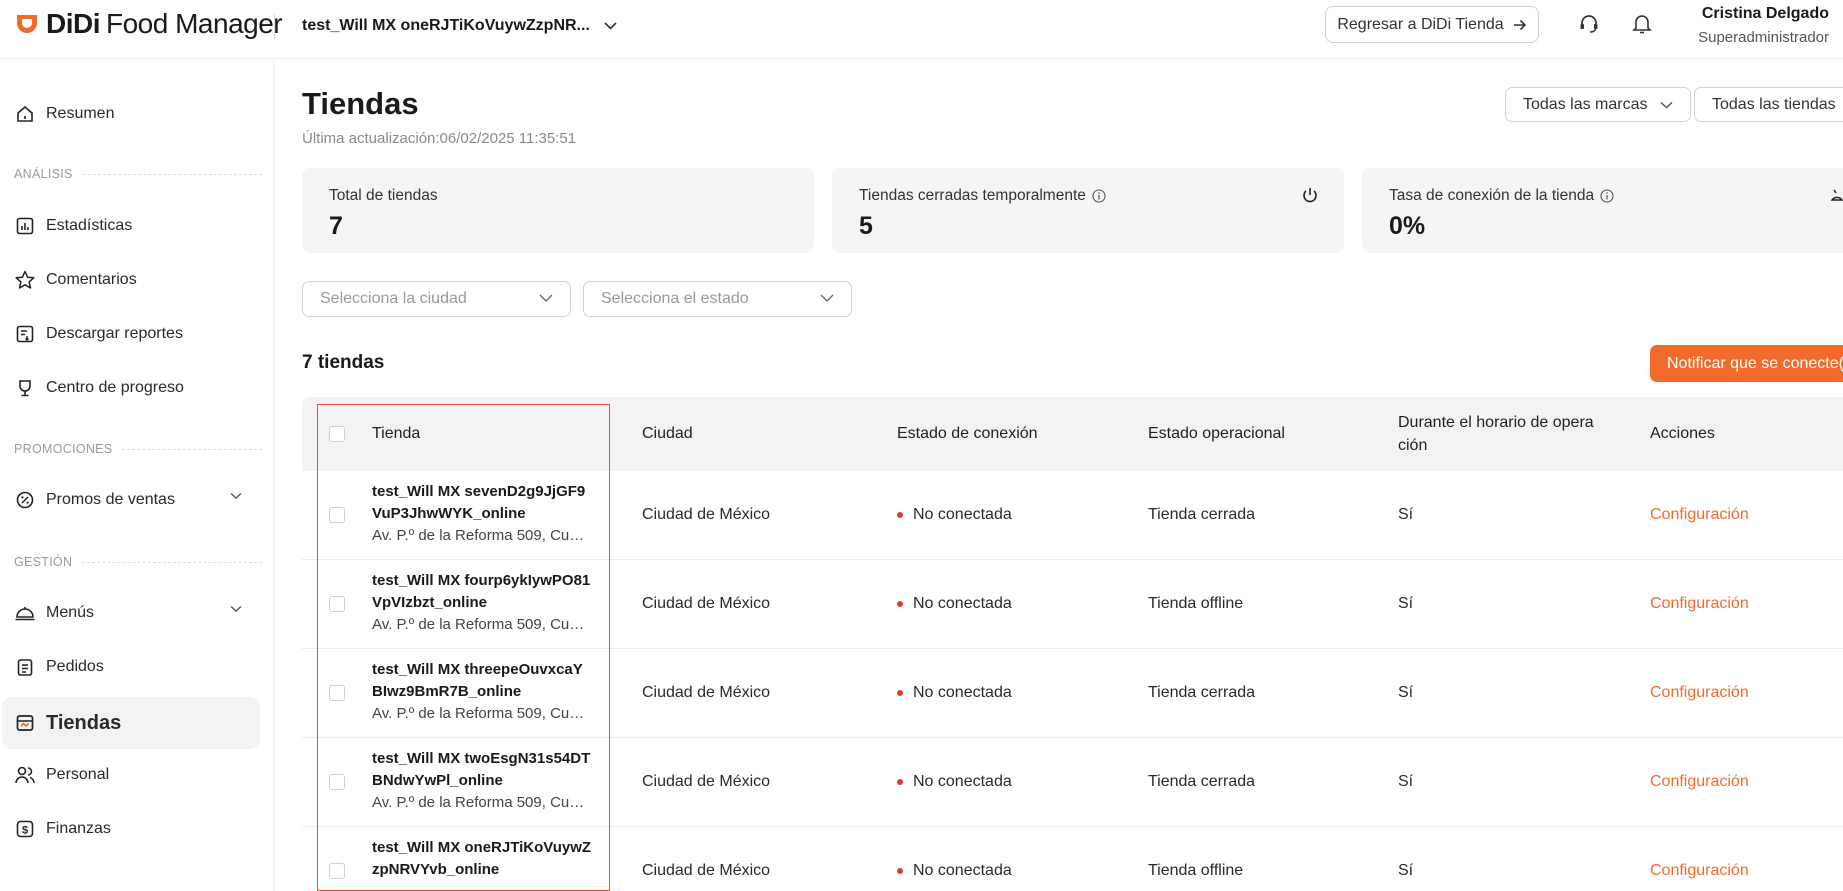 The image size is (1843, 891). Describe the element at coordinates (274, 27) in the screenshot. I see `topbar-divider` at that location.